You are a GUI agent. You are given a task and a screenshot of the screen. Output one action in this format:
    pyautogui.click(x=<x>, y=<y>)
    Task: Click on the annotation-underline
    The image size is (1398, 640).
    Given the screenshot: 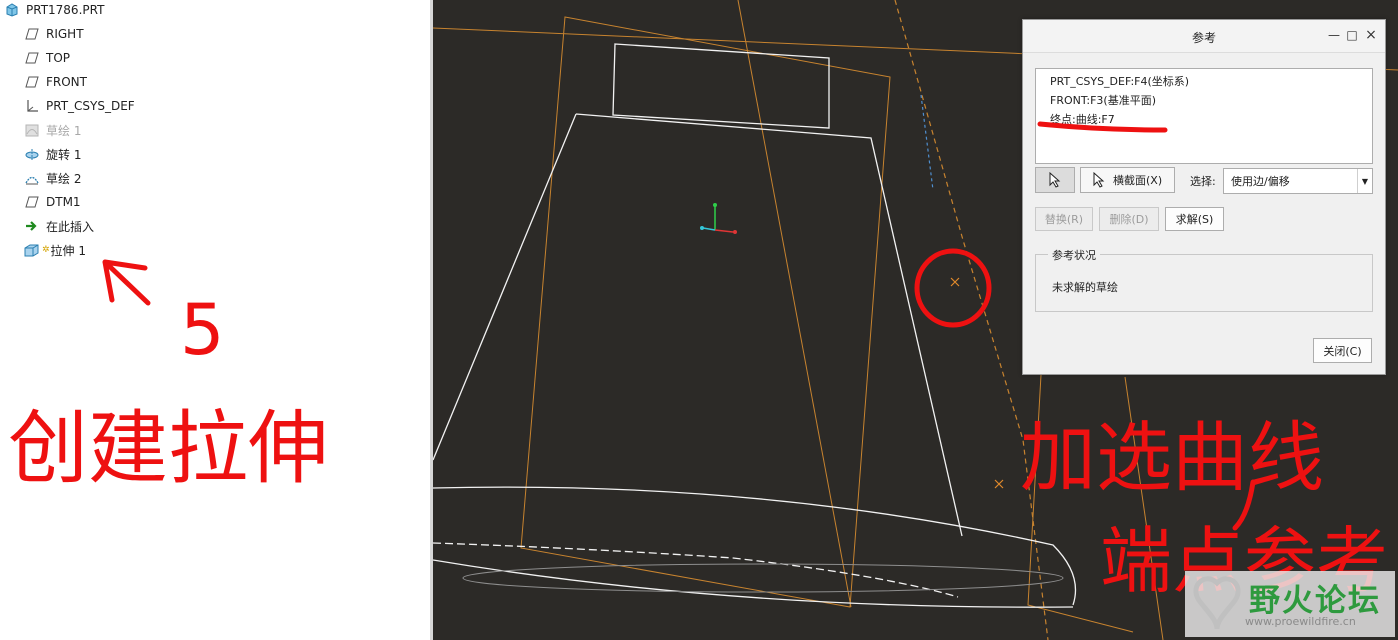 What is the action you would take?
    pyautogui.click(x=1102, y=127)
    